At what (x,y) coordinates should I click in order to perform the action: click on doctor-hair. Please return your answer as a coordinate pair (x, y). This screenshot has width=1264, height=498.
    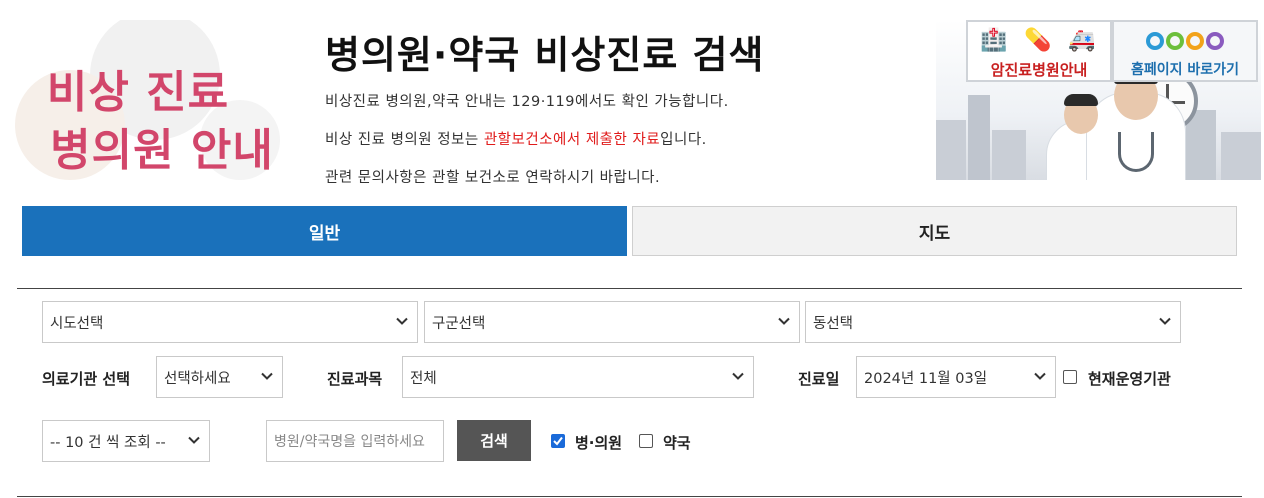
    Looking at the image, I should click on (1081, 100).